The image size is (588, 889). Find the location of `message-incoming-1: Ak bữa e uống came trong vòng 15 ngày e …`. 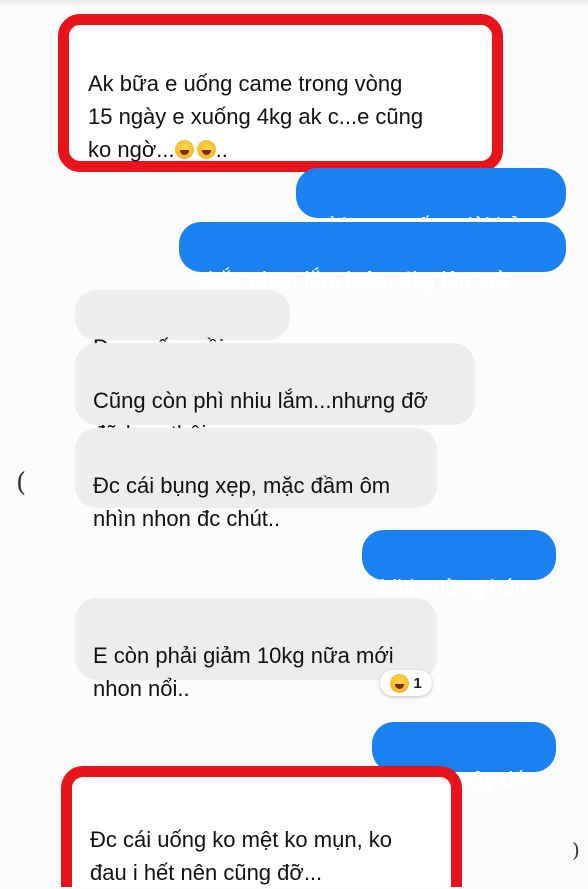

message-incoming-1: Ak bữa e uống came trong vòng 15 ngày e … is located at coordinates (280, 95).